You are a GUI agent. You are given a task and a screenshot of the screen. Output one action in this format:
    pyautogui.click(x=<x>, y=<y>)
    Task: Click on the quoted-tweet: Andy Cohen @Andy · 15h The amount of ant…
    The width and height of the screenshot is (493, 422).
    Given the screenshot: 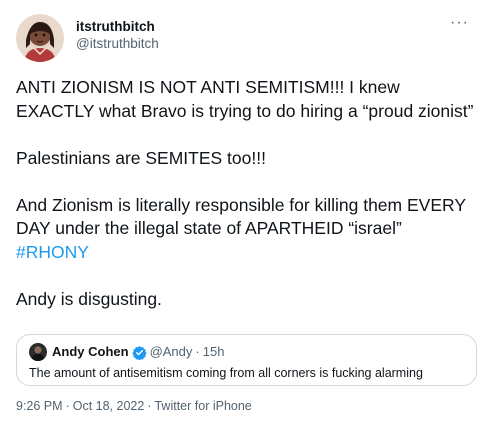 What is the action you would take?
    pyautogui.click(x=246, y=360)
    